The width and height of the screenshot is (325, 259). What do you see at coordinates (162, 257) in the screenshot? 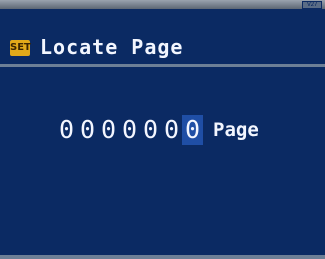
I see `bottom-bar` at bounding box center [162, 257].